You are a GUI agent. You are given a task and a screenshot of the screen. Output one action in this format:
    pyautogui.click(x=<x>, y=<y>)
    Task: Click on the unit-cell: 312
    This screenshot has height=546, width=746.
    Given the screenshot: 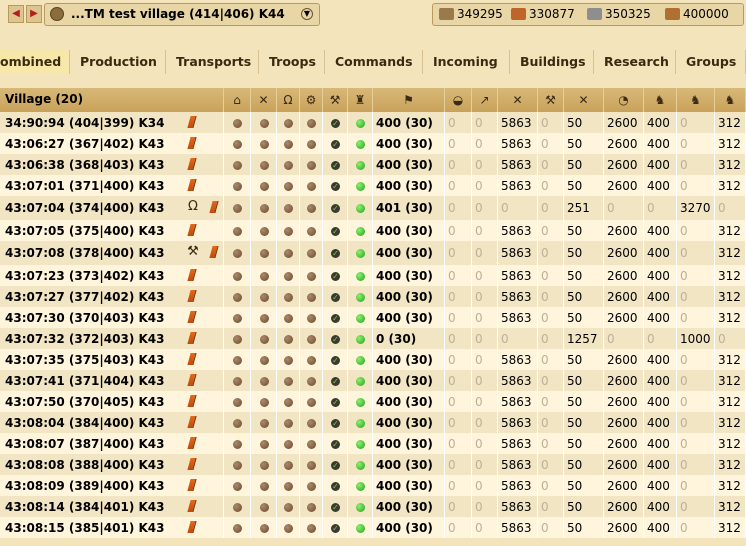 What is the action you would take?
    pyautogui.click(x=730, y=380)
    